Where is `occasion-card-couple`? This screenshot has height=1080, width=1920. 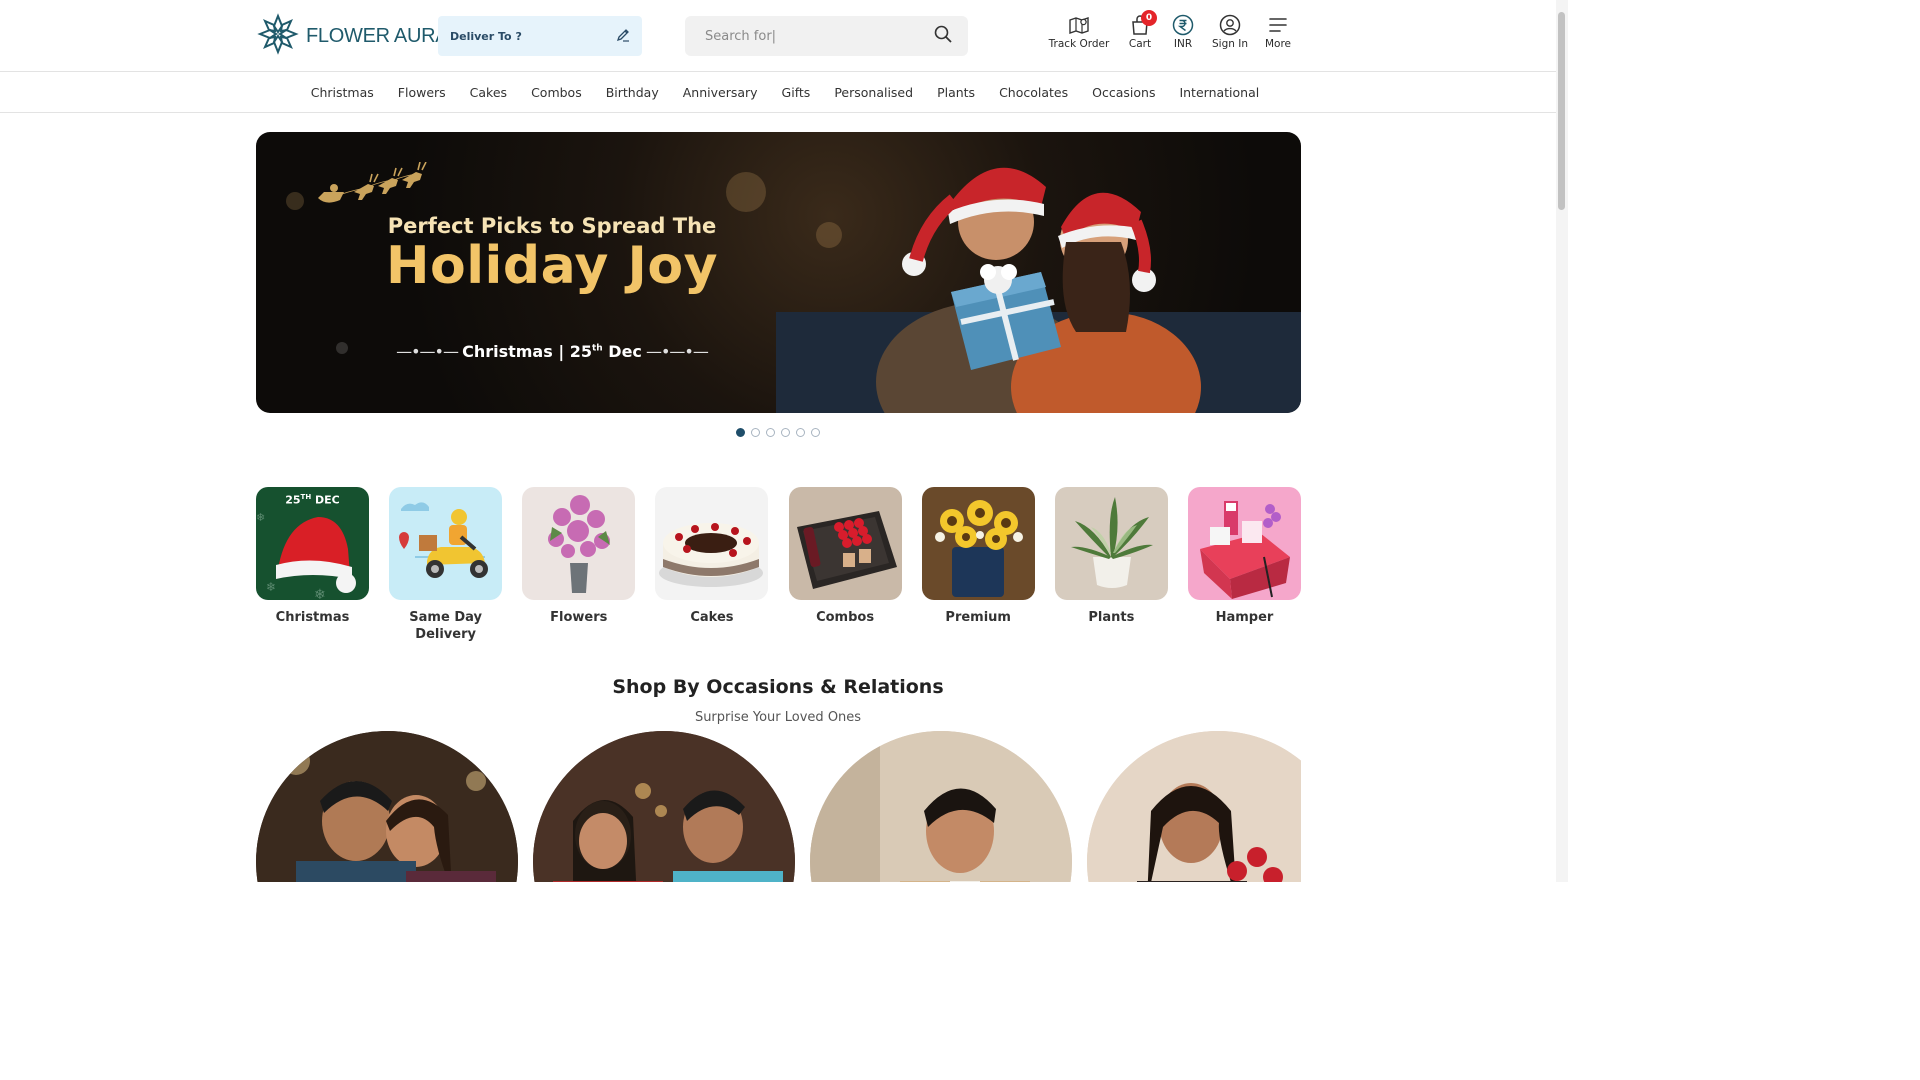 occasion-card-couple is located at coordinates (387, 806).